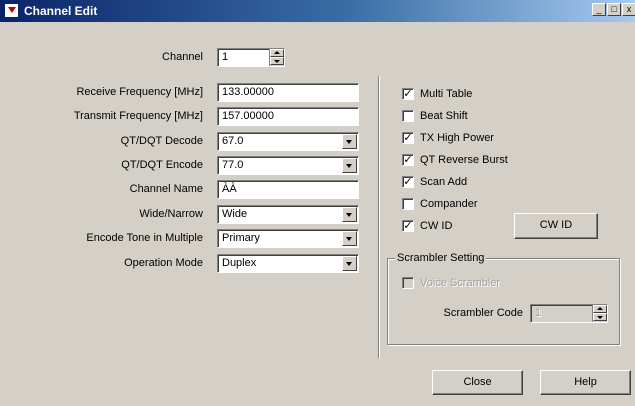  I want to click on window-title: Channel Edit, so click(61, 11).